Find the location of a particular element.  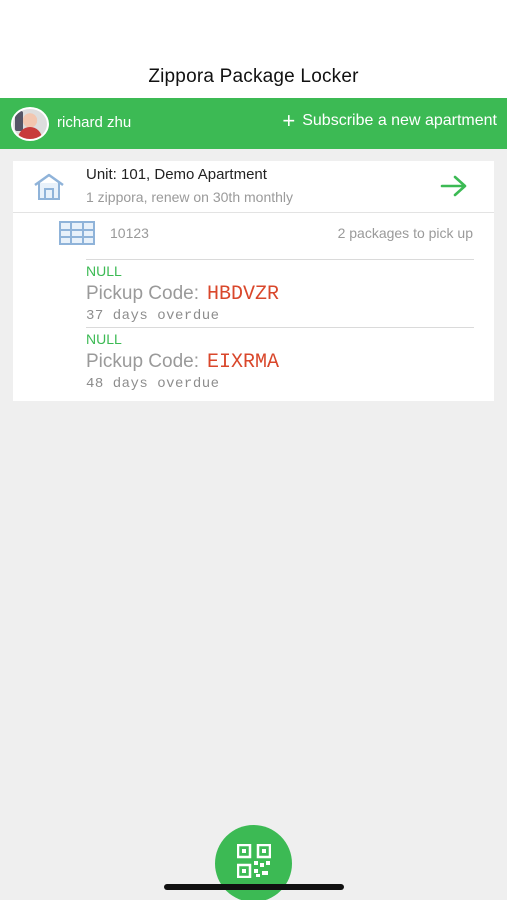

package-item: NULL Pickup Code: HBDVZR 37 days overdue is located at coordinates (280, 293).